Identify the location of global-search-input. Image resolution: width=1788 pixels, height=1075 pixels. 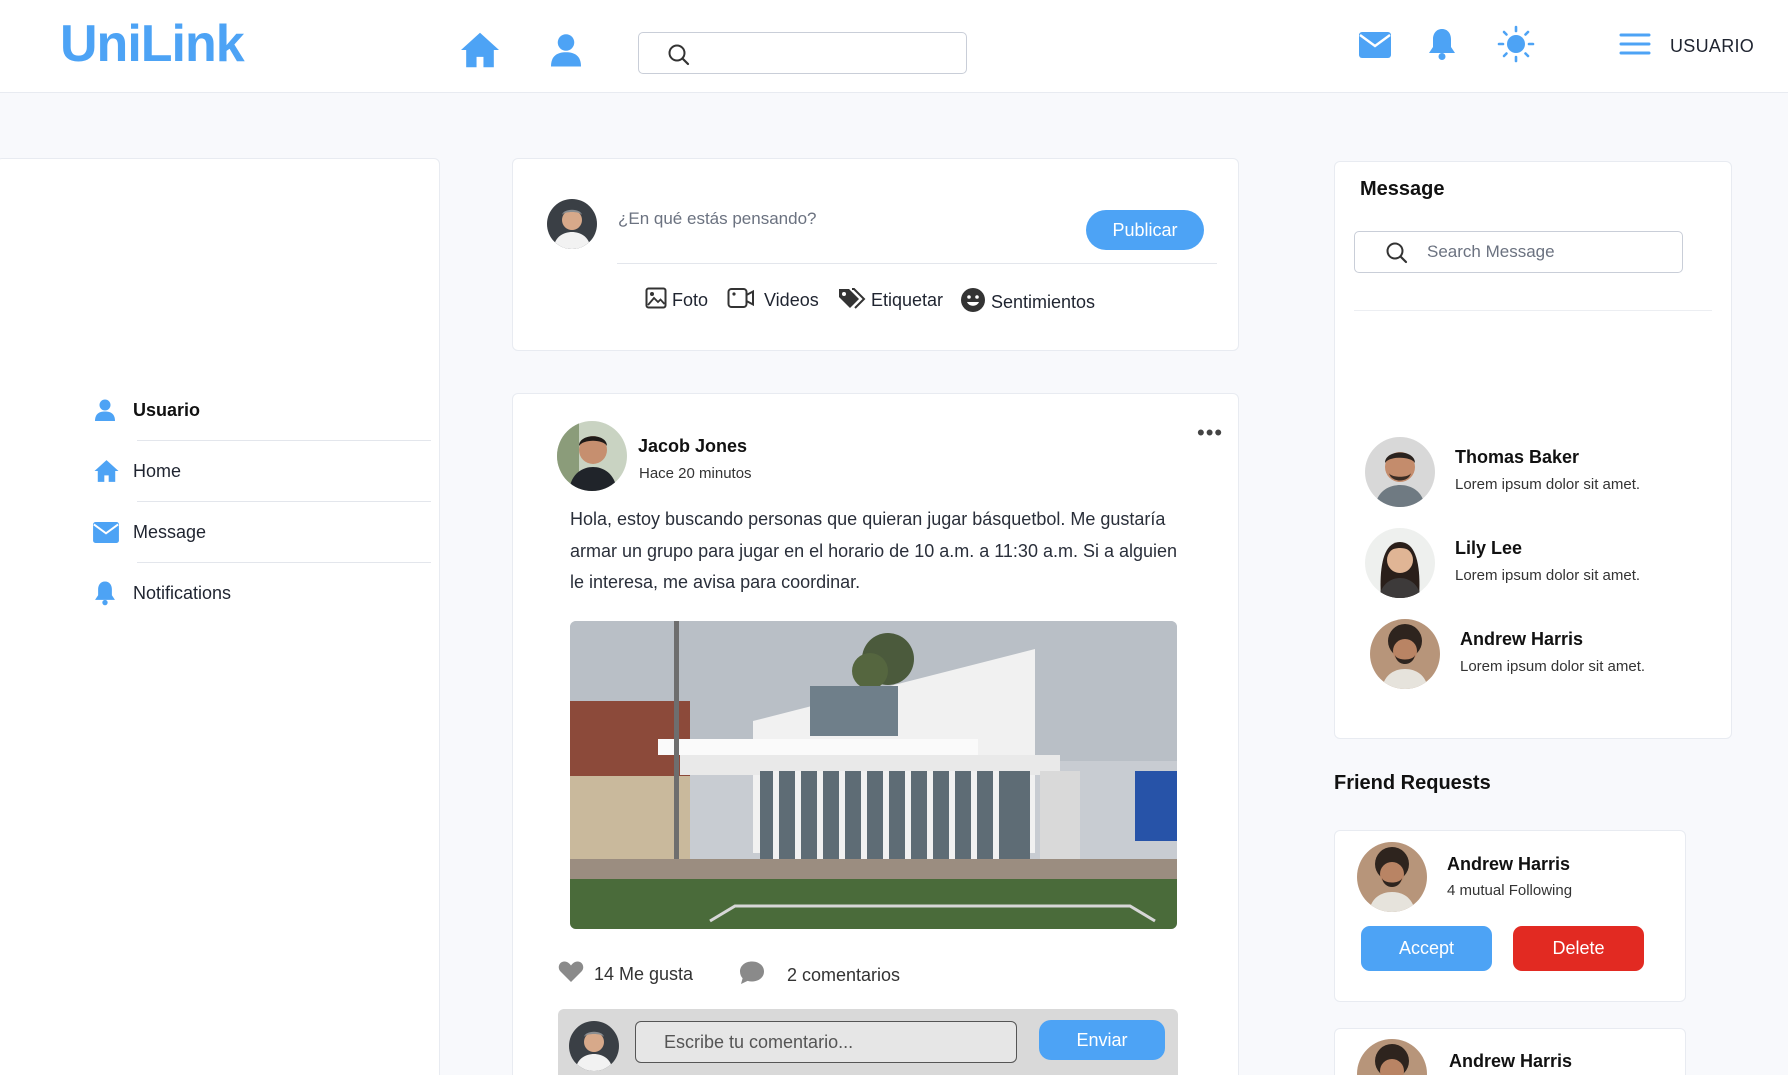
(826, 53).